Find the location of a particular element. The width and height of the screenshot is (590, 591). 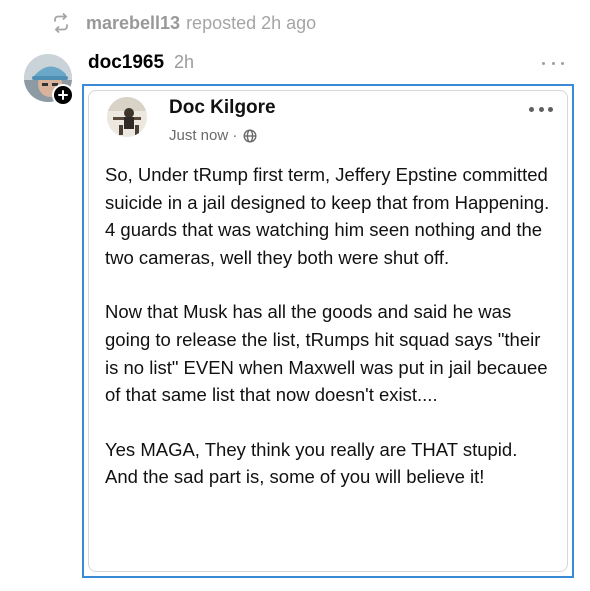

embedded-more-icon is located at coordinates (541, 109).